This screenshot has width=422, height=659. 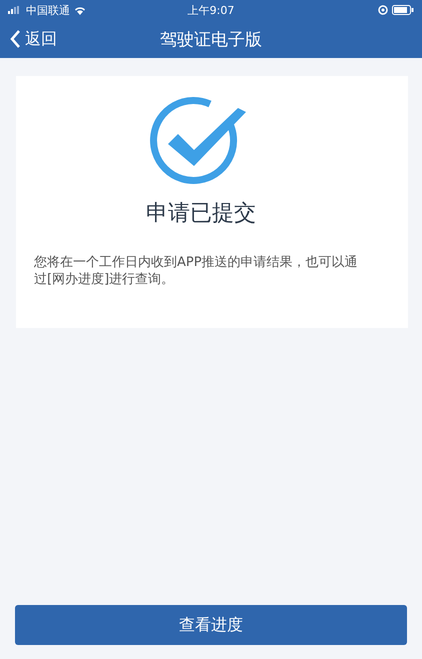 I want to click on battery-icon, so click(x=403, y=10).